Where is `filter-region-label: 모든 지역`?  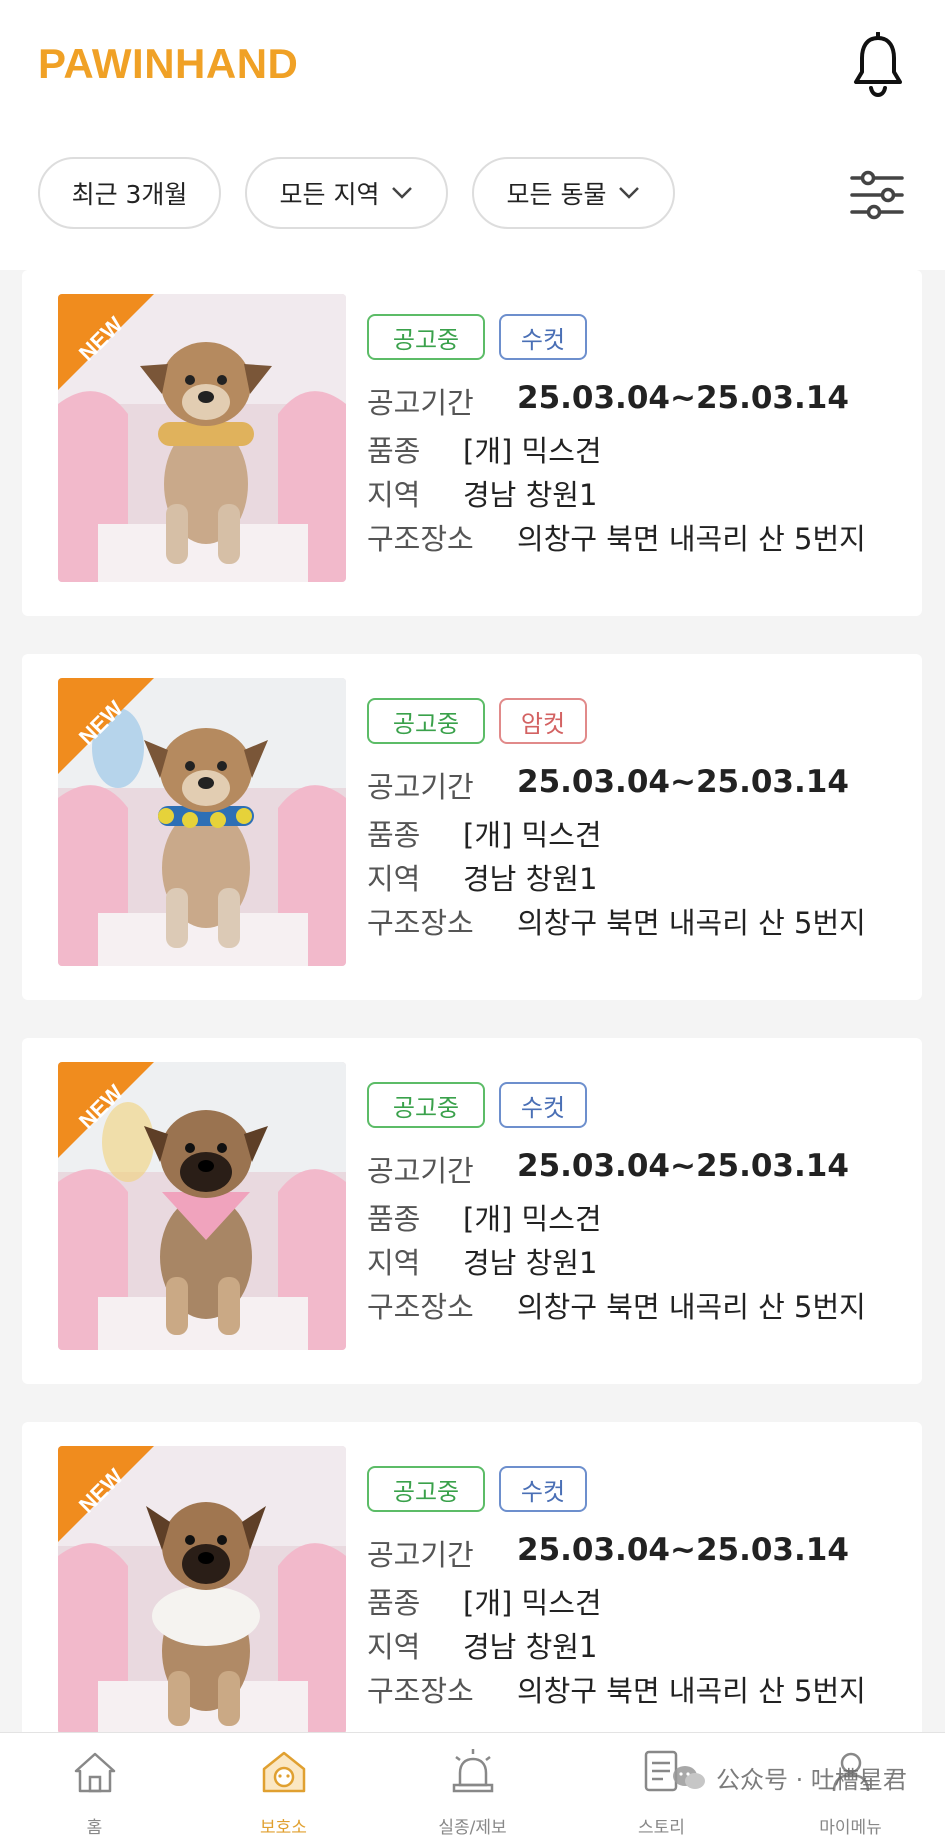 filter-region-label: 모든 지역 is located at coordinates (329, 194).